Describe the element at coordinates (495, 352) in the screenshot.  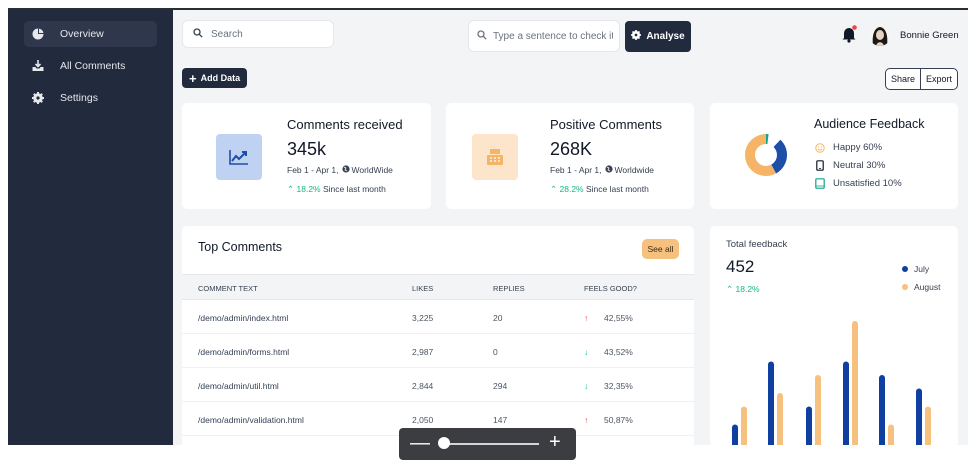
I see `replies-value: 0` at that location.